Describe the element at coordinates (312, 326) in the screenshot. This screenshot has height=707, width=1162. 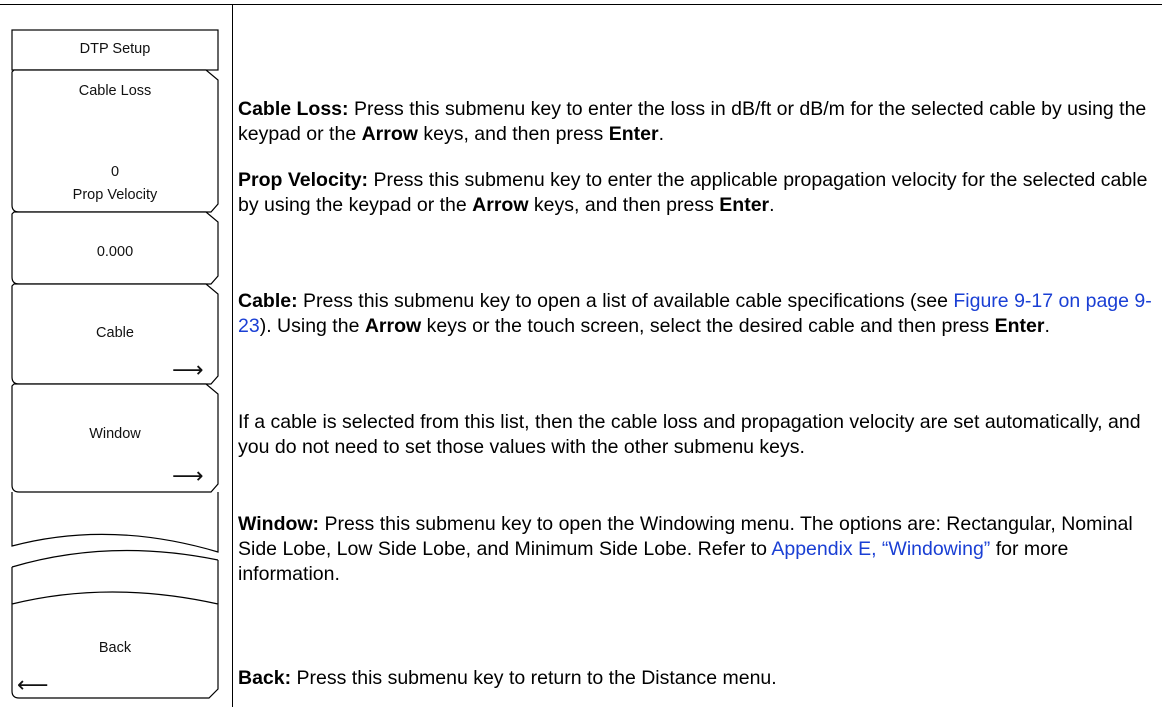
I see `description-text: ). Using the` at that location.